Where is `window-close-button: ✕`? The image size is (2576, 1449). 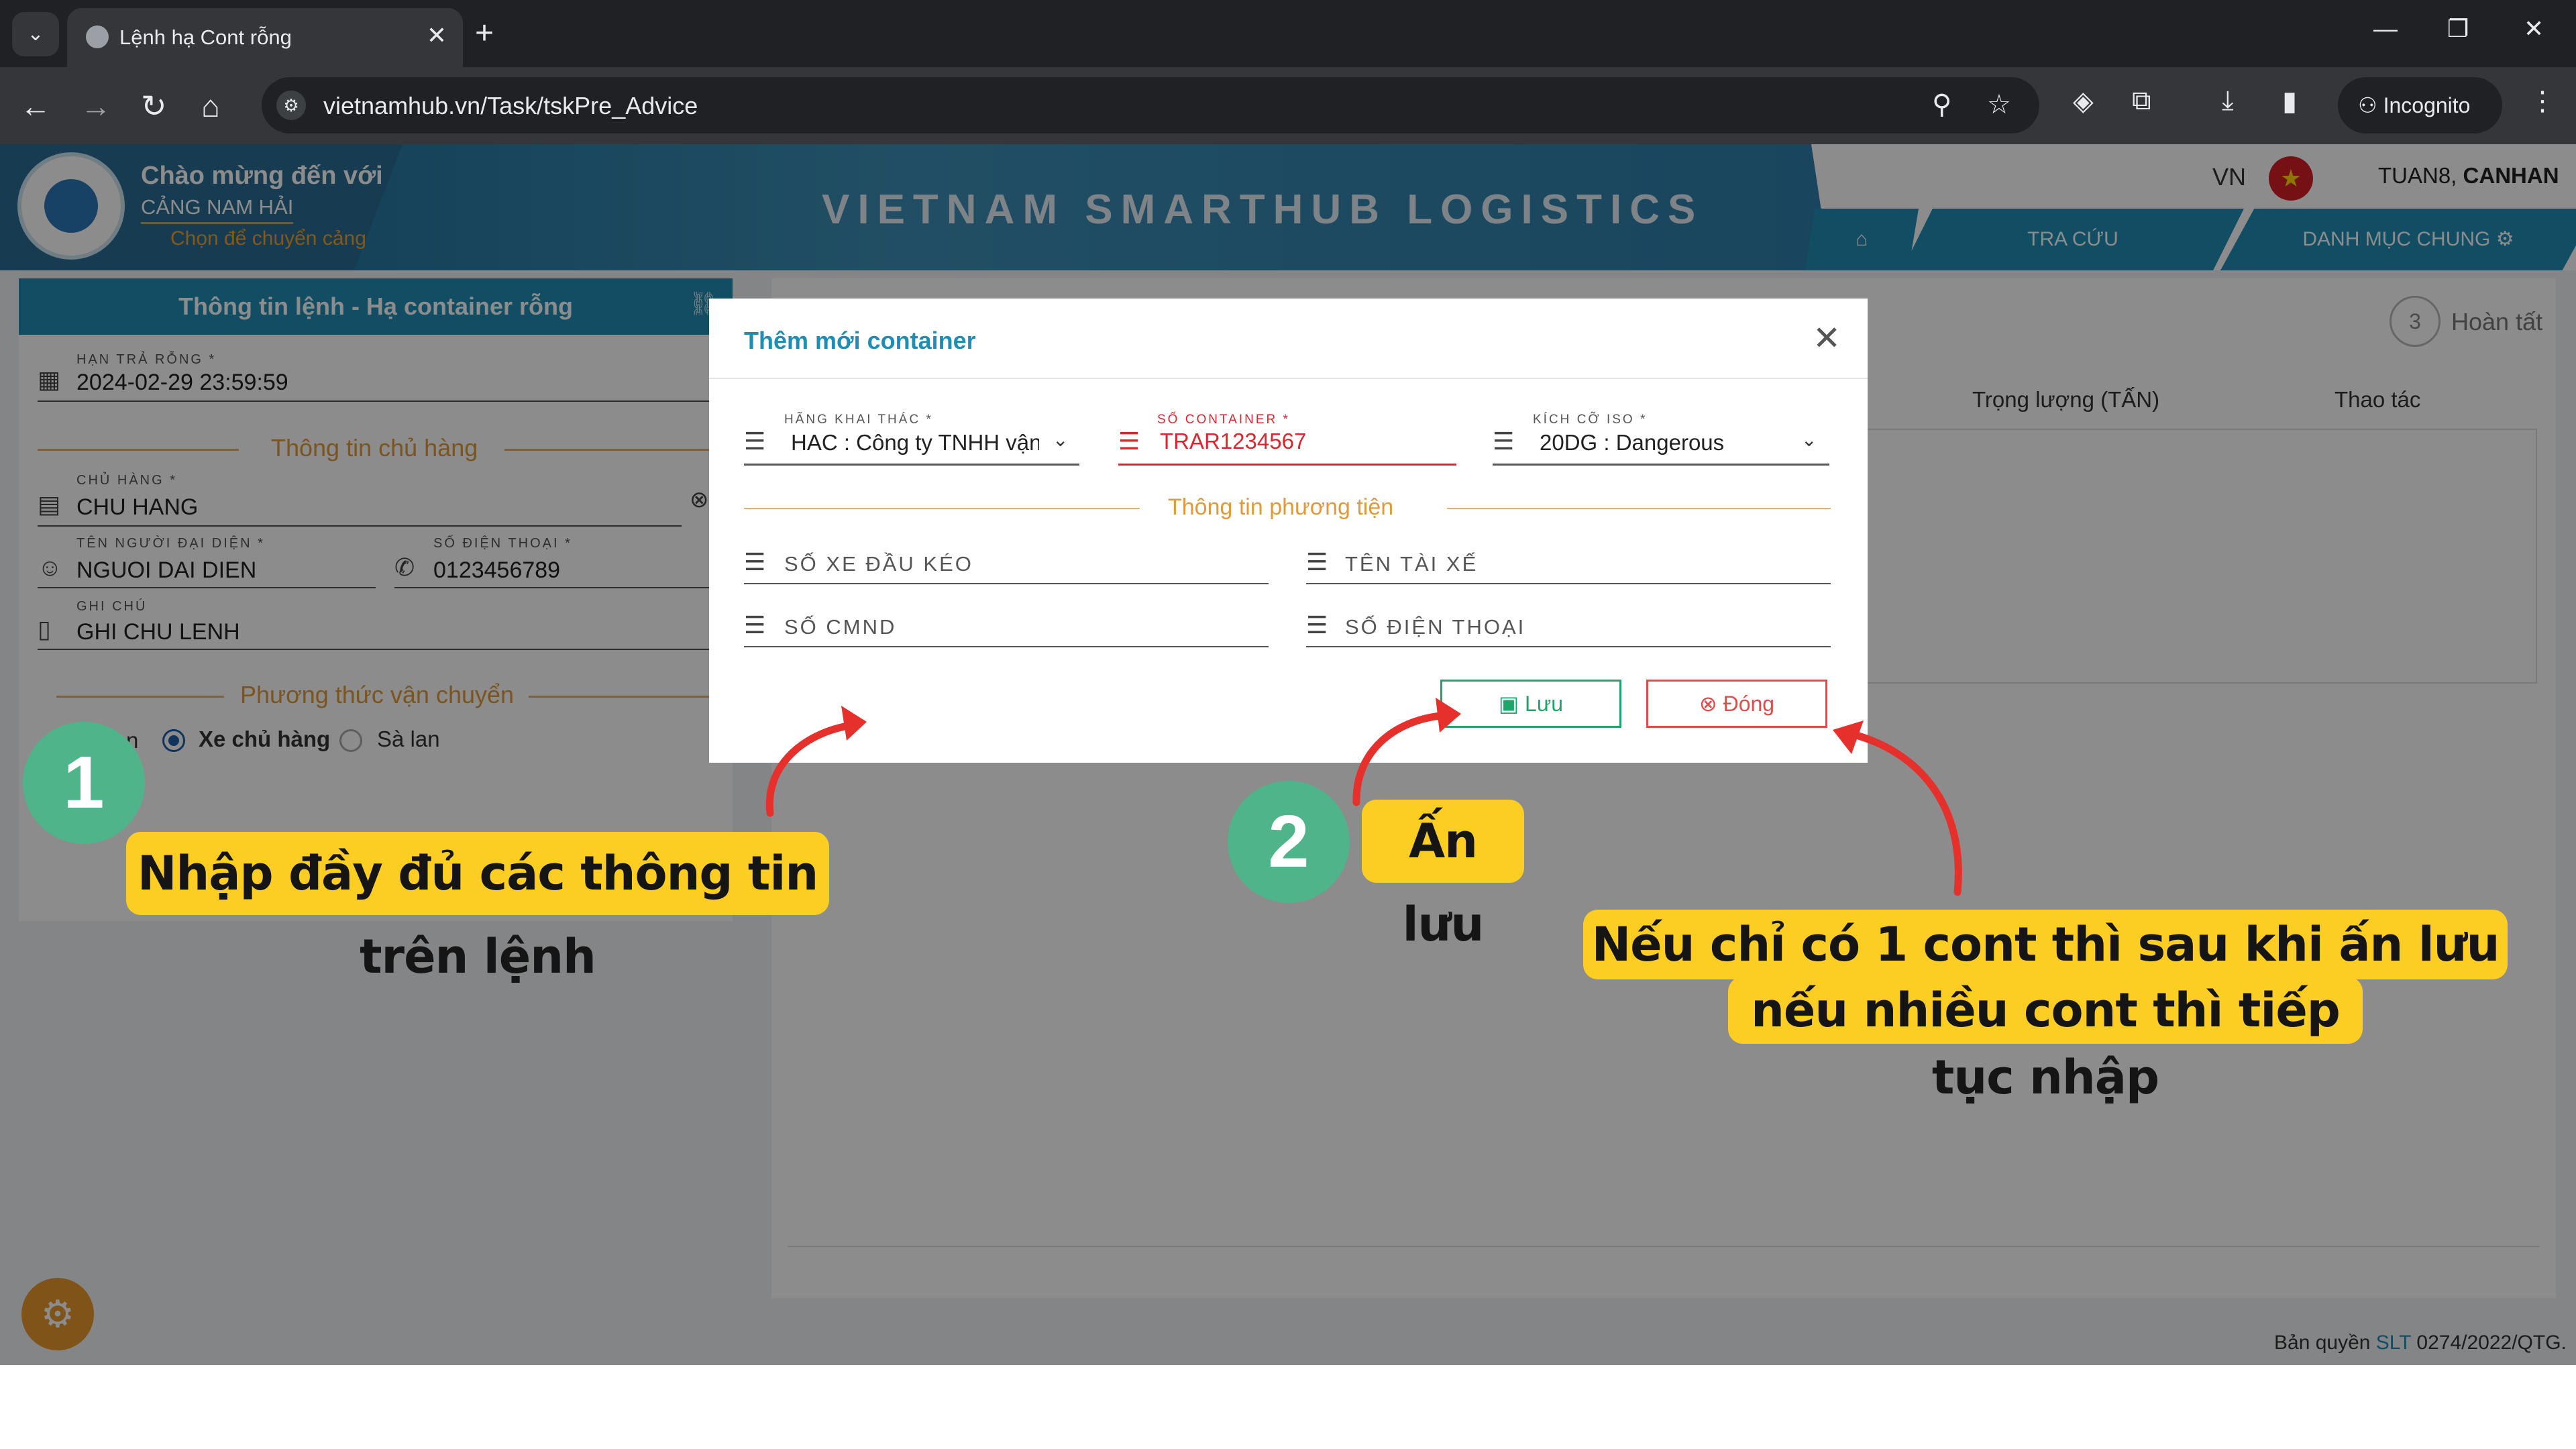
window-close-button: ✕ is located at coordinates (2534, 29).